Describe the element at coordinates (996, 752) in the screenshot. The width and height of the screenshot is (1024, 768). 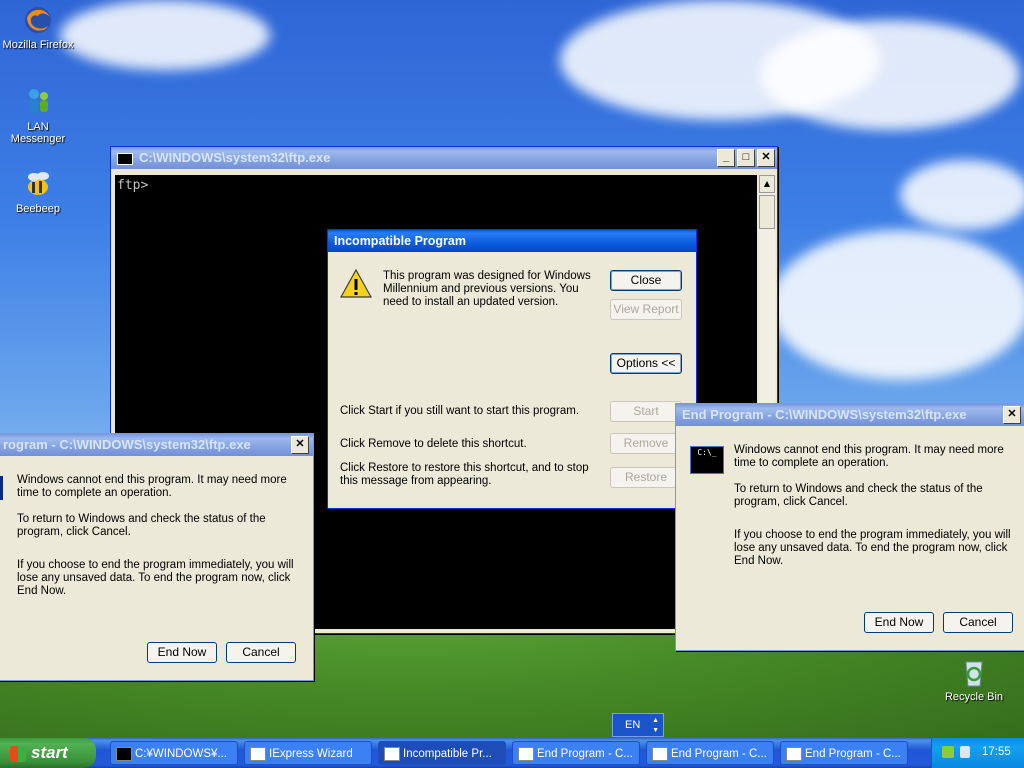
I see `clock: 17:55` at that location.